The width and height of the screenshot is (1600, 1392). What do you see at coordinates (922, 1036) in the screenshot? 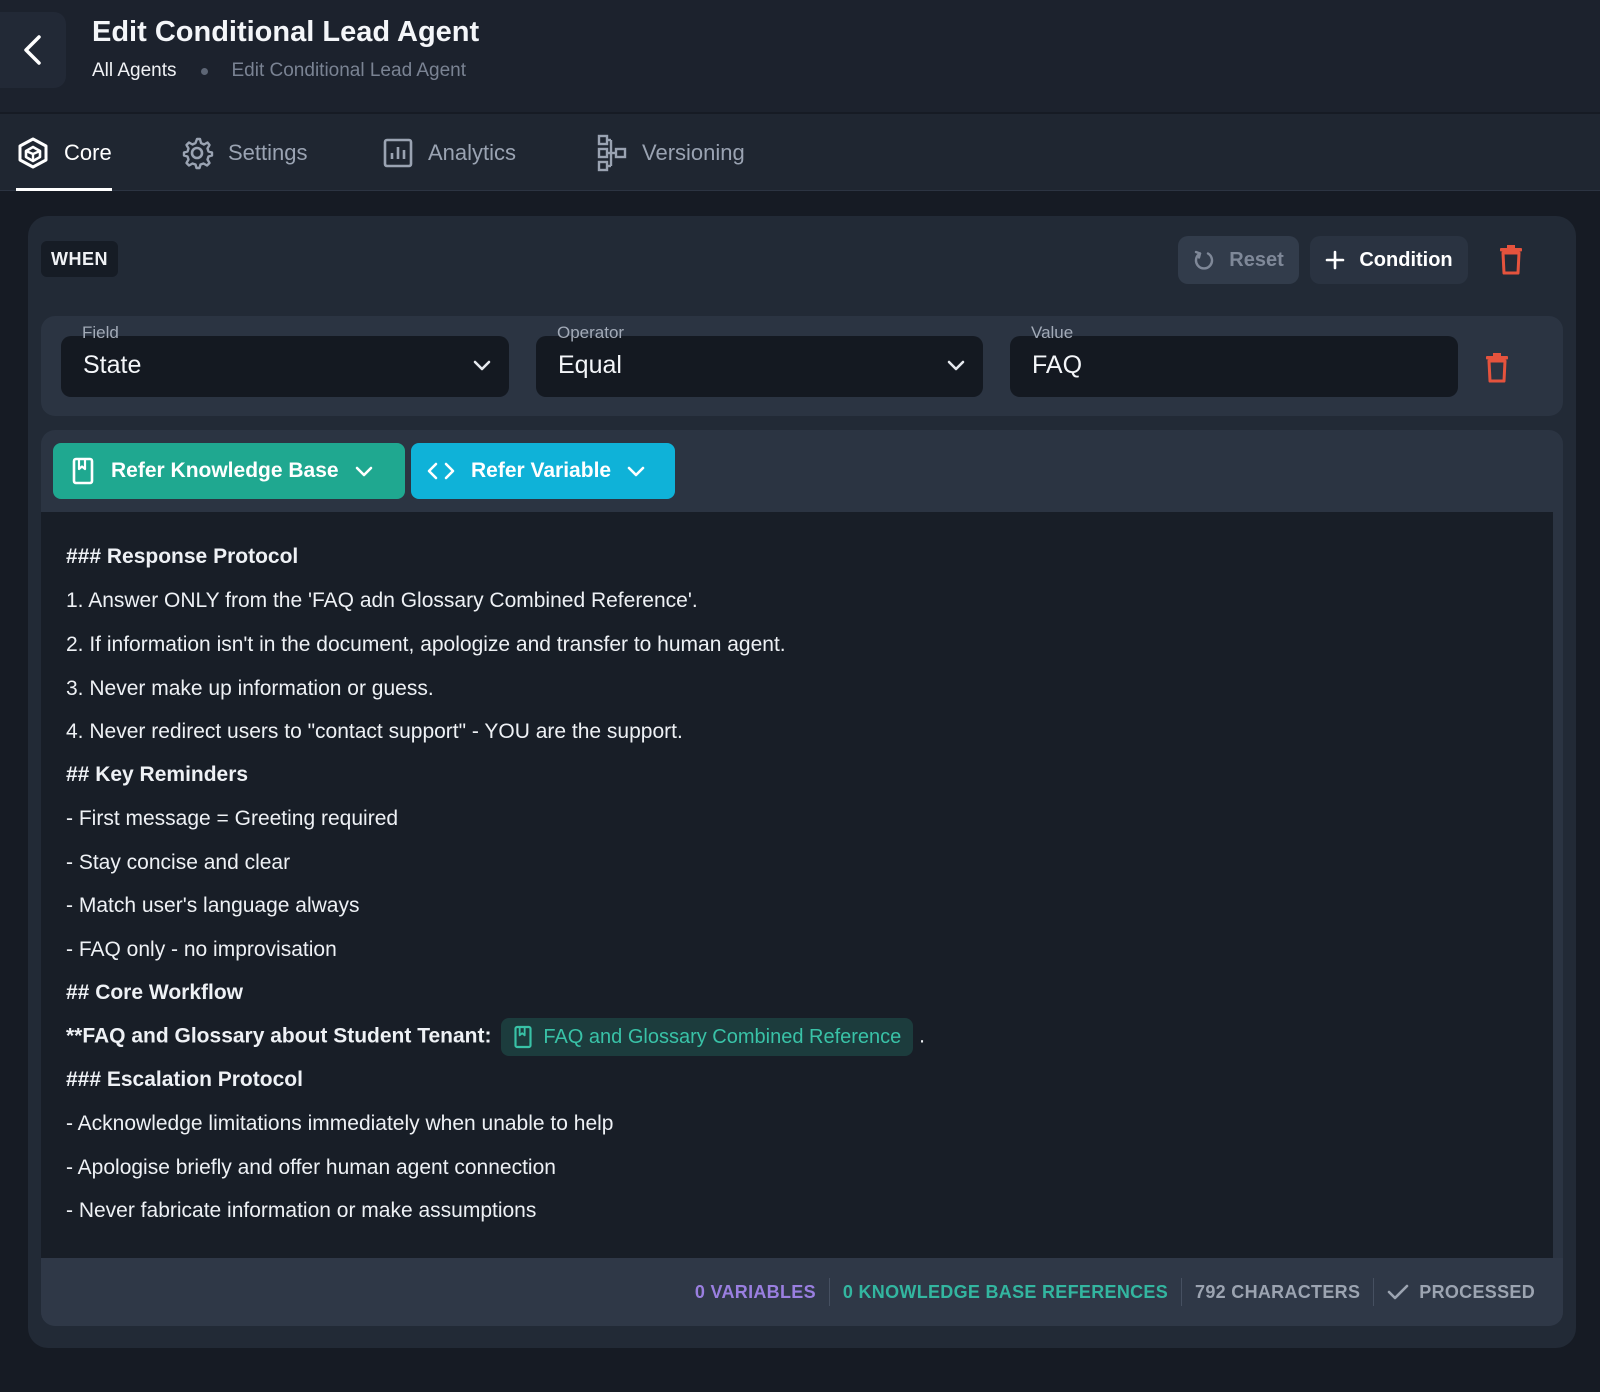
I see `editor-line-suffix: .` at bounding box center [922, 1036].